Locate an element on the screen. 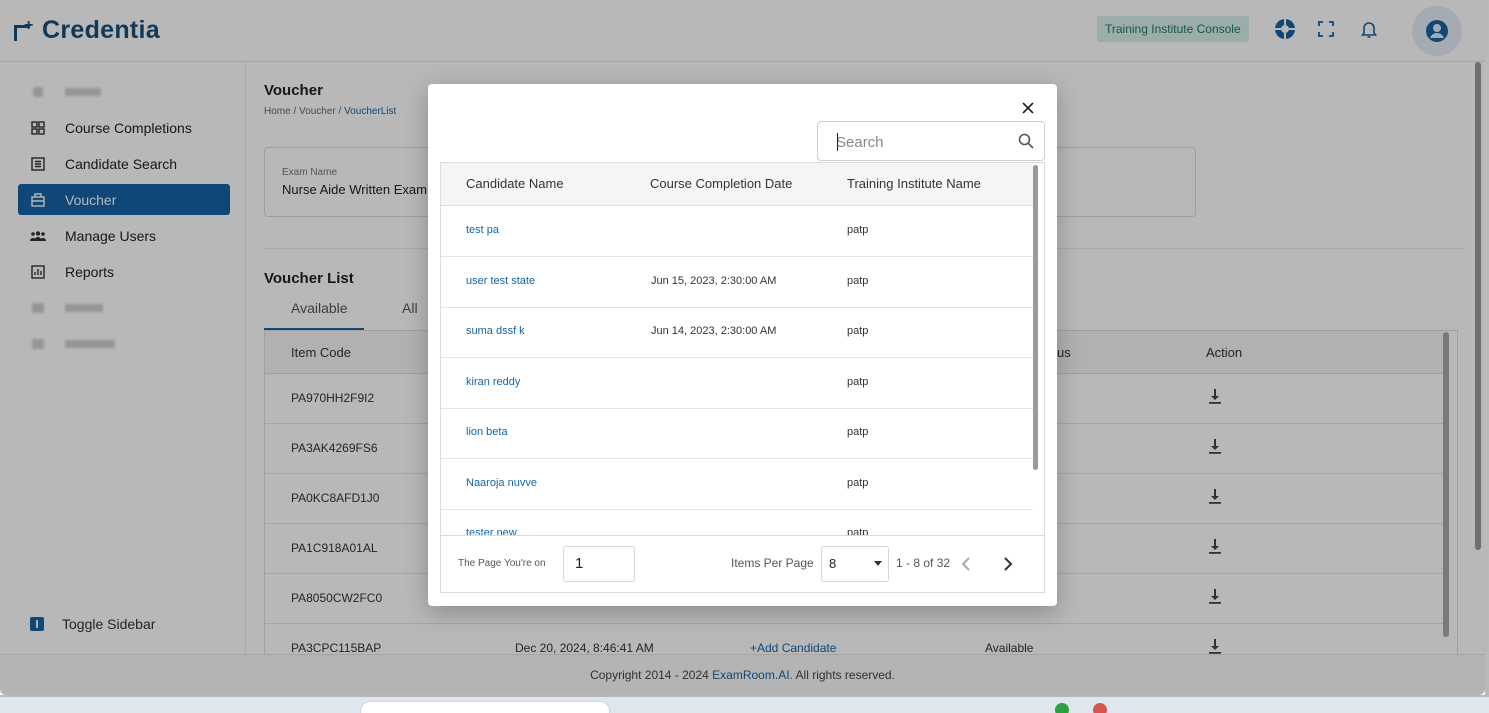  table-row: lion beta patp is located at coordinates (737, 433).